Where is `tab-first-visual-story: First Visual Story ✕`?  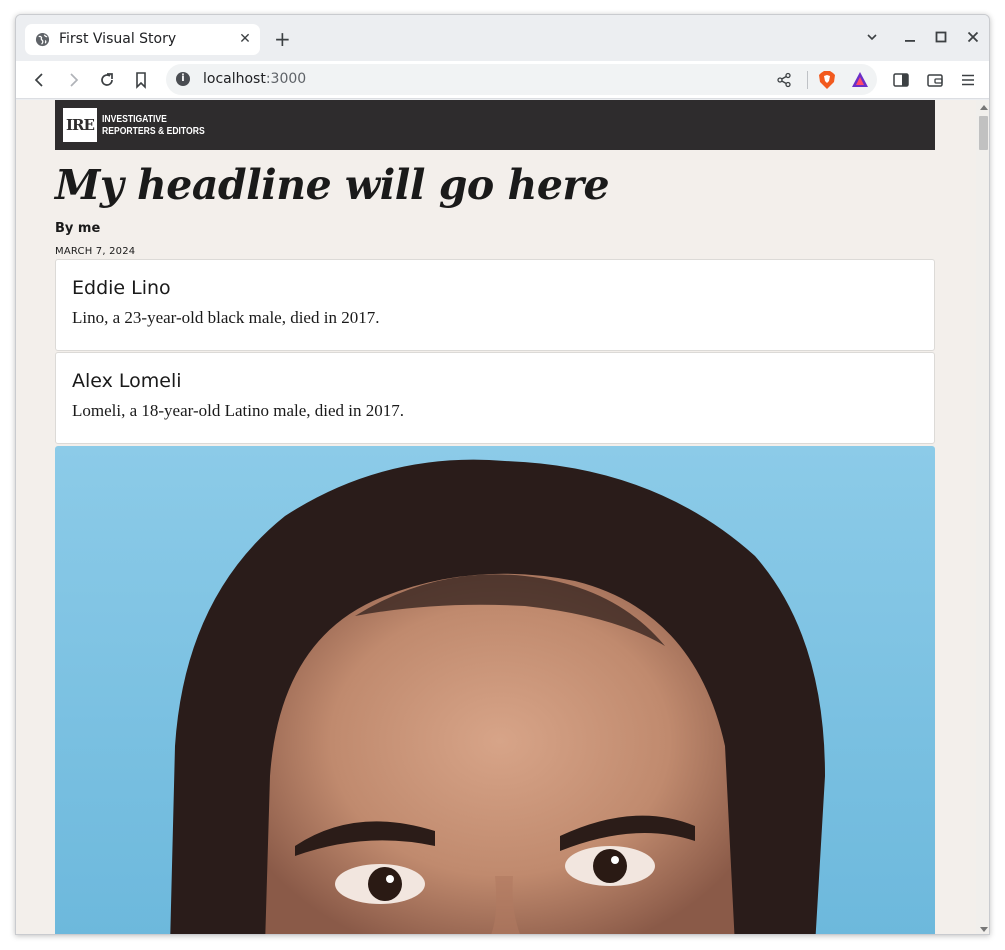 tab-first-visual-story: First Visual Story ✕ is located at coordinates (142, 39).